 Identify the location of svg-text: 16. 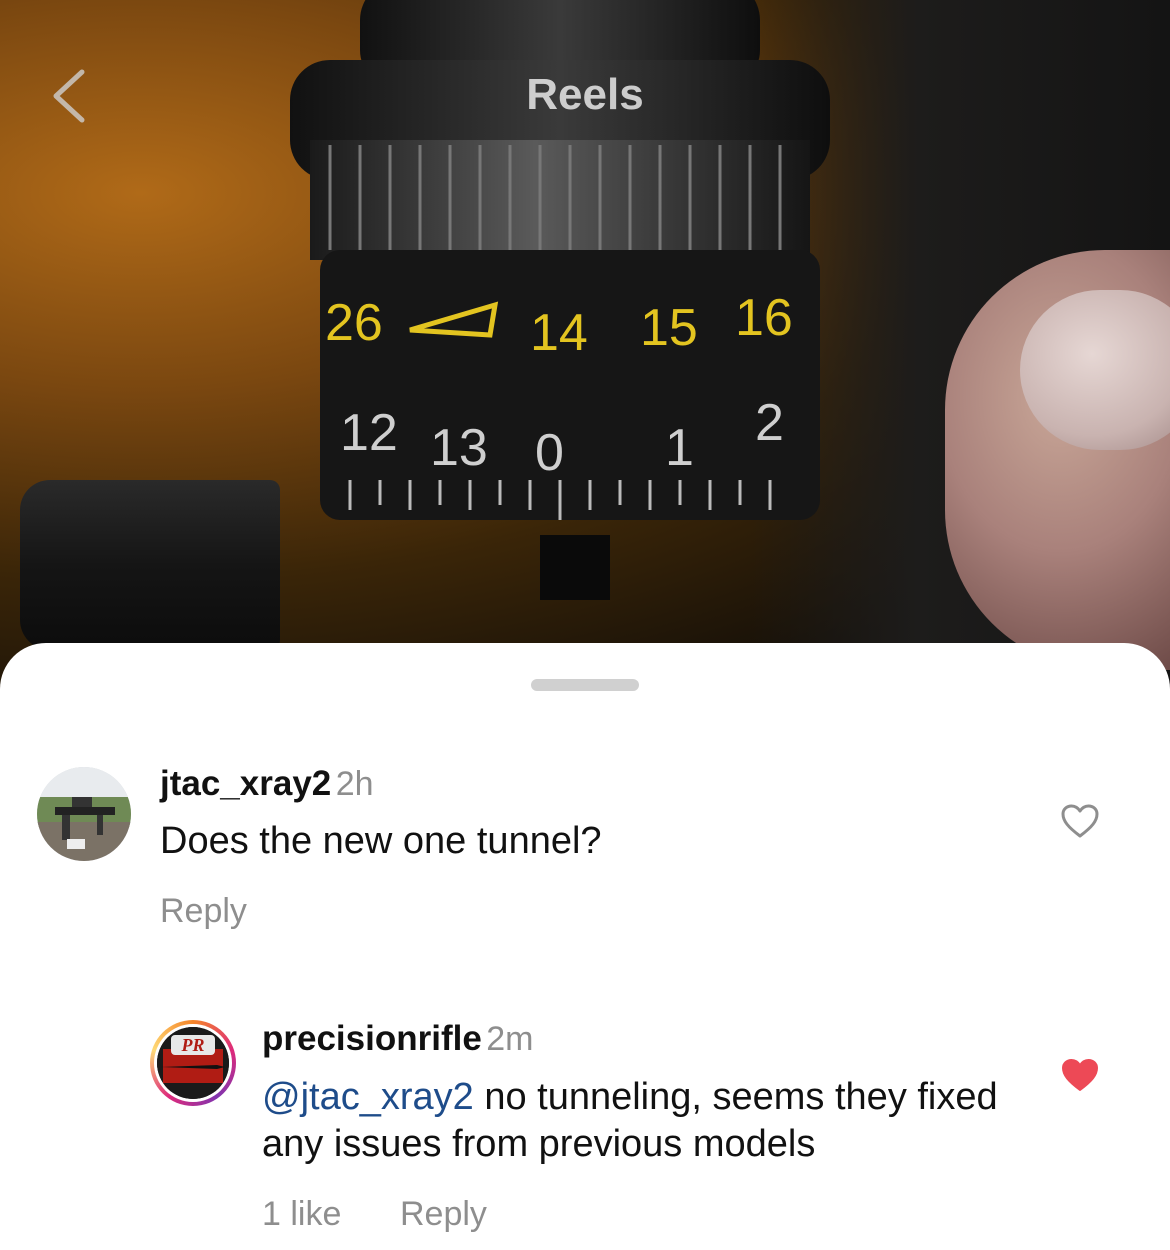
(764, 318).